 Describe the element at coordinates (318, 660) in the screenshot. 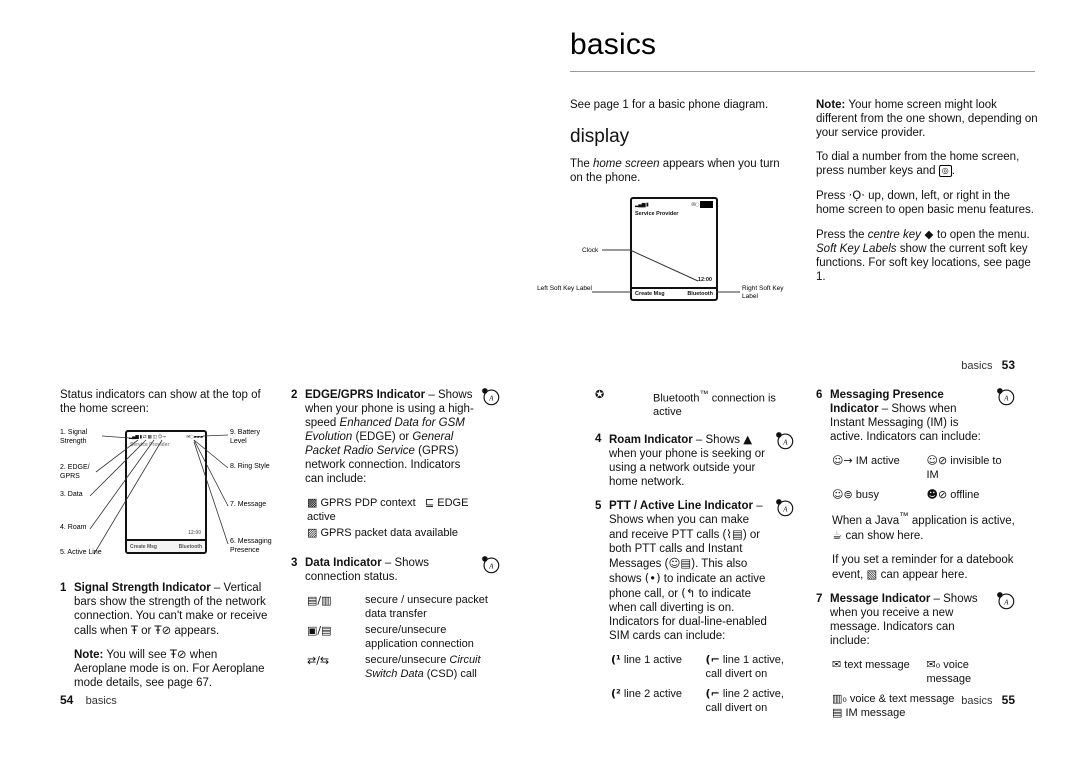

I see `csd-call-icon: ⇄/⇆` at that location.